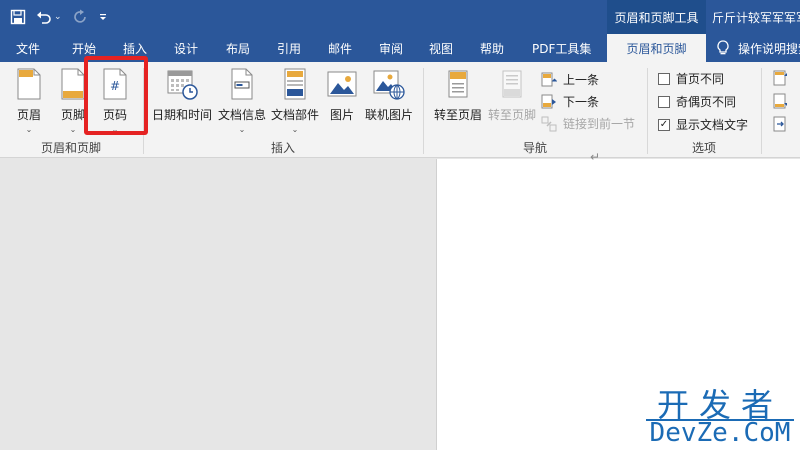  Describe the element at coordinates (549, 123) in the screenshot. I see `link-icon` at that location.